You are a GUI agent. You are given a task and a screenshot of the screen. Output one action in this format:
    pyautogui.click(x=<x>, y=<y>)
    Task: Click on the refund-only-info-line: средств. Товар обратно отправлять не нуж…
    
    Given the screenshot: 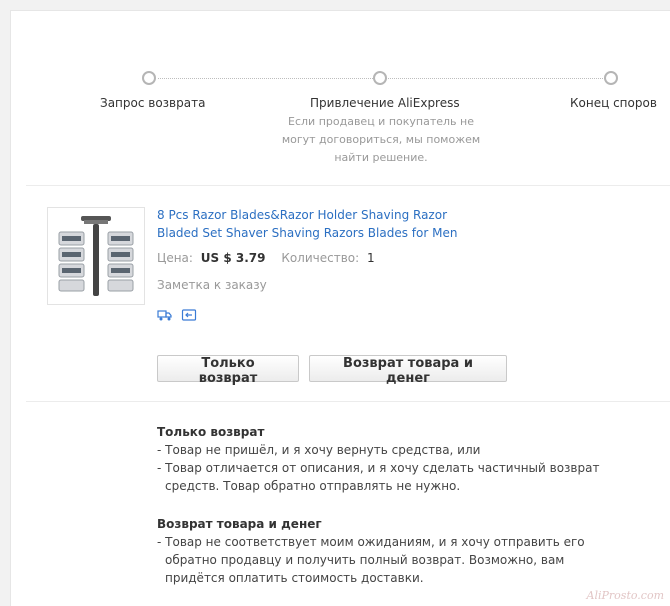 What is the action you would take?
    pyautogui.click(x=313, y=486)
    